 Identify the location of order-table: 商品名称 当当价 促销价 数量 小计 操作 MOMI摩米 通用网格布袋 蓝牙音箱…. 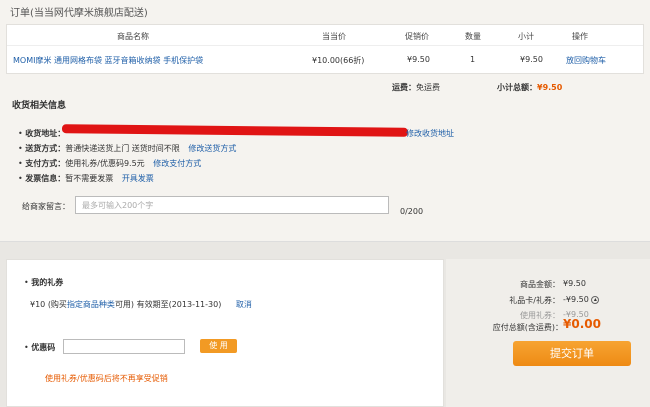
(325, 49).